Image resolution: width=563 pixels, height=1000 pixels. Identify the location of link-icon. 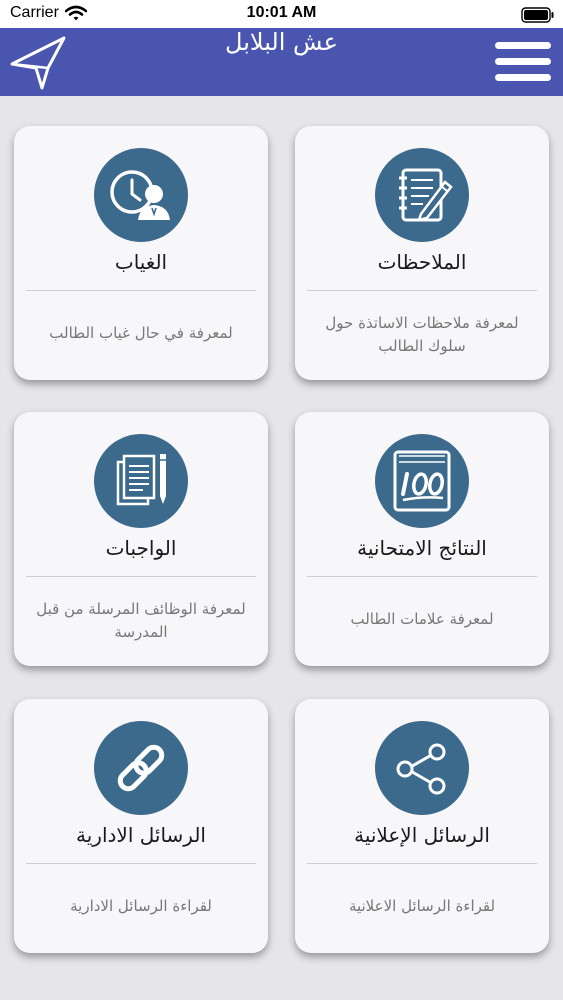
(141, 768).